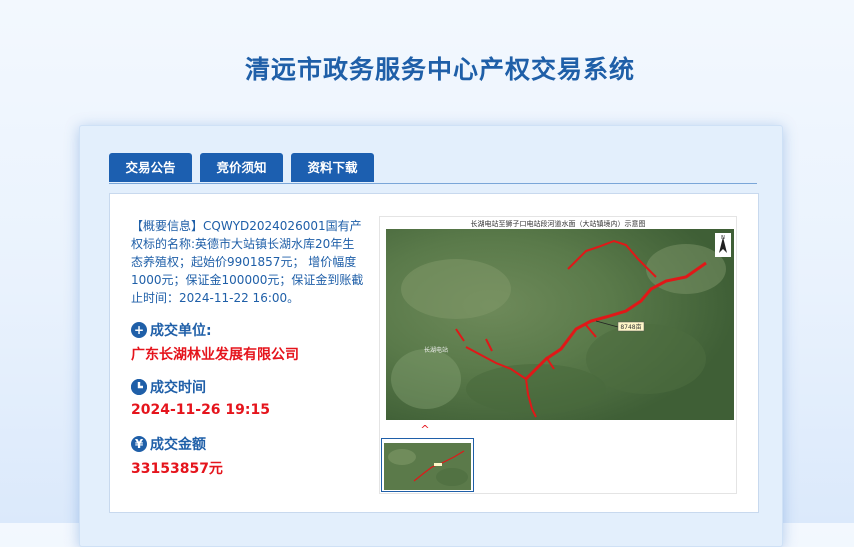 This screenshot has height=547, width=854. I want to click on thumbnail-image, so click(427, 465).